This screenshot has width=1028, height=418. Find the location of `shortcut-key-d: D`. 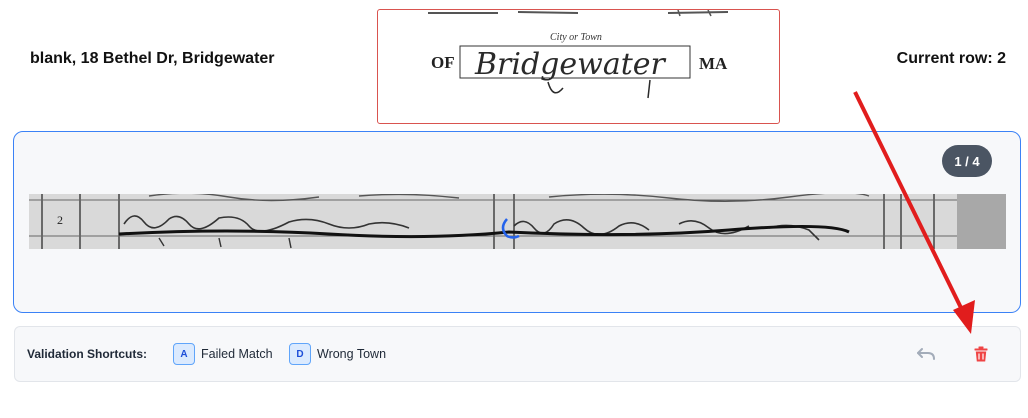

shortcut-key-d: D is located at coordinates (300, 354).